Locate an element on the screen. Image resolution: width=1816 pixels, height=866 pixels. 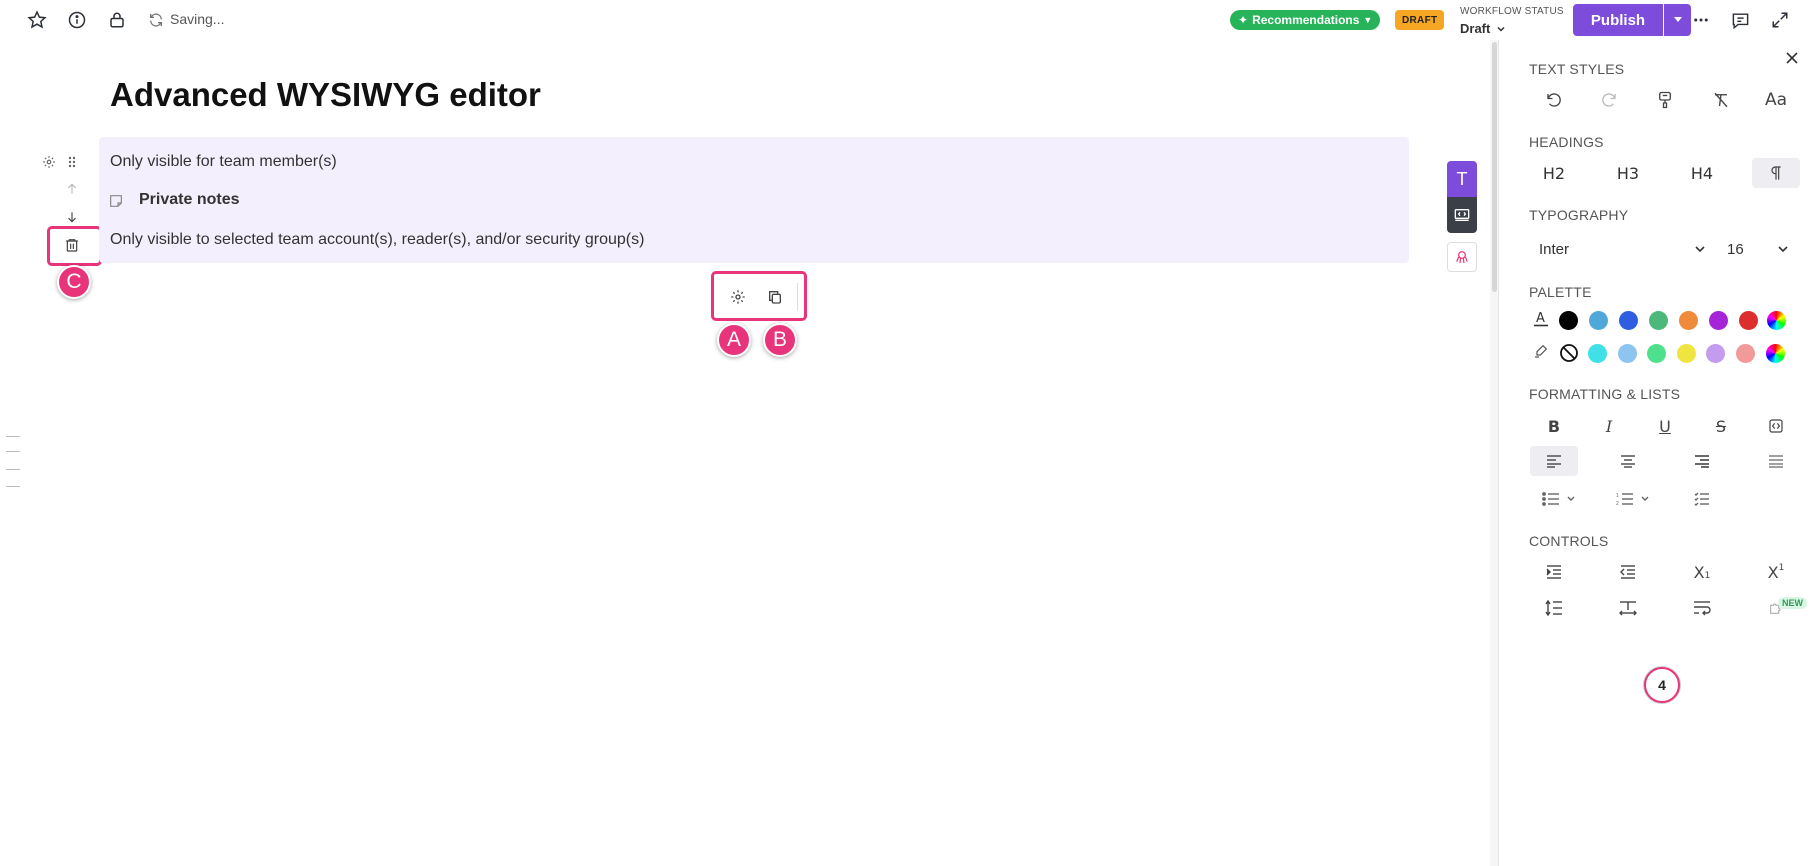
italic-icon: I is located at coordinates (1609, 426).